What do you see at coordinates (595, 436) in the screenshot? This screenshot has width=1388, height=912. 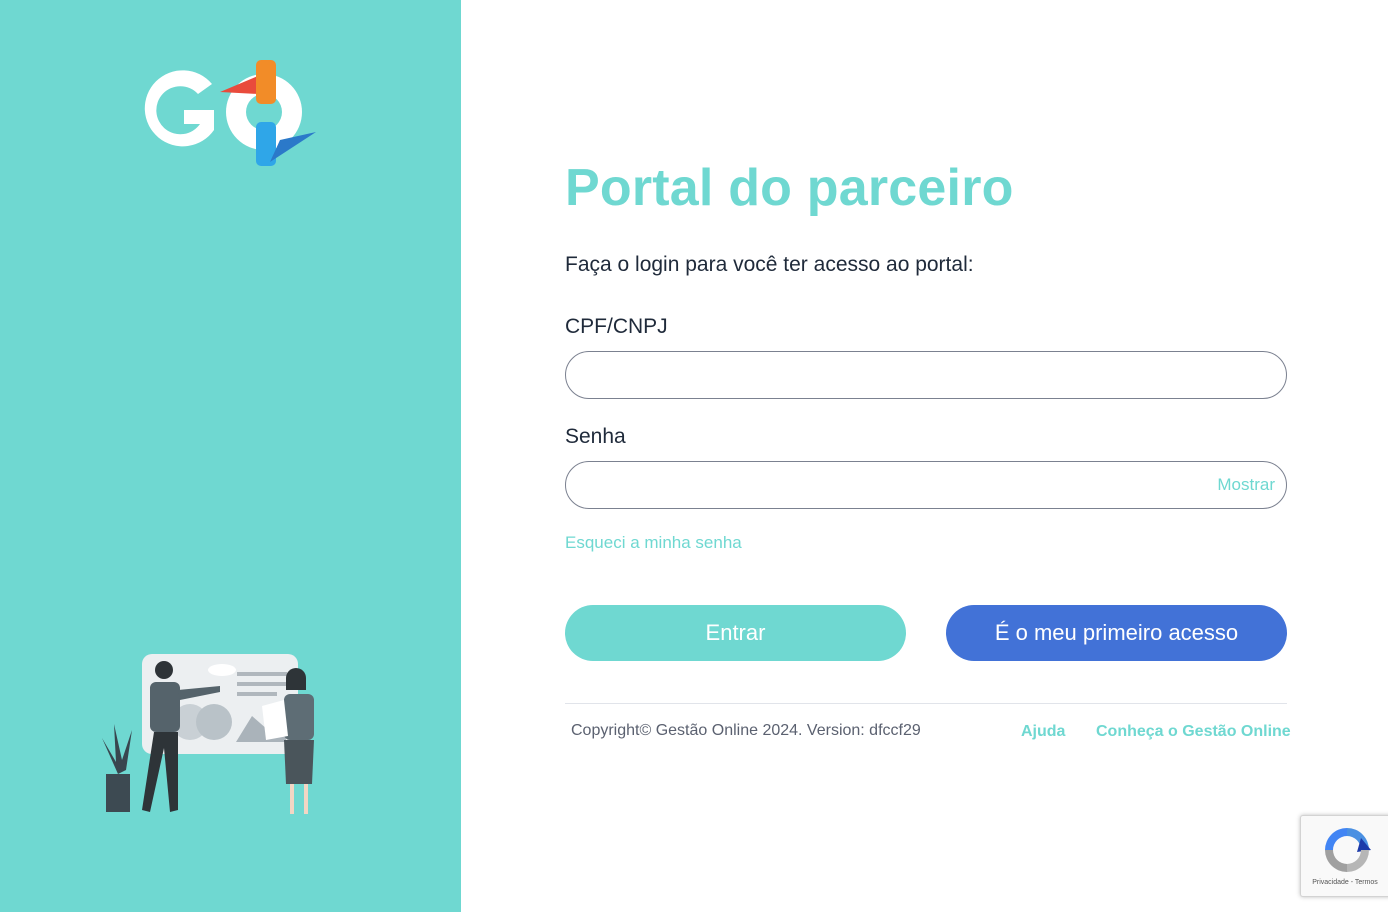 I see `password-label: Senha` at bounding box center [595, 436].